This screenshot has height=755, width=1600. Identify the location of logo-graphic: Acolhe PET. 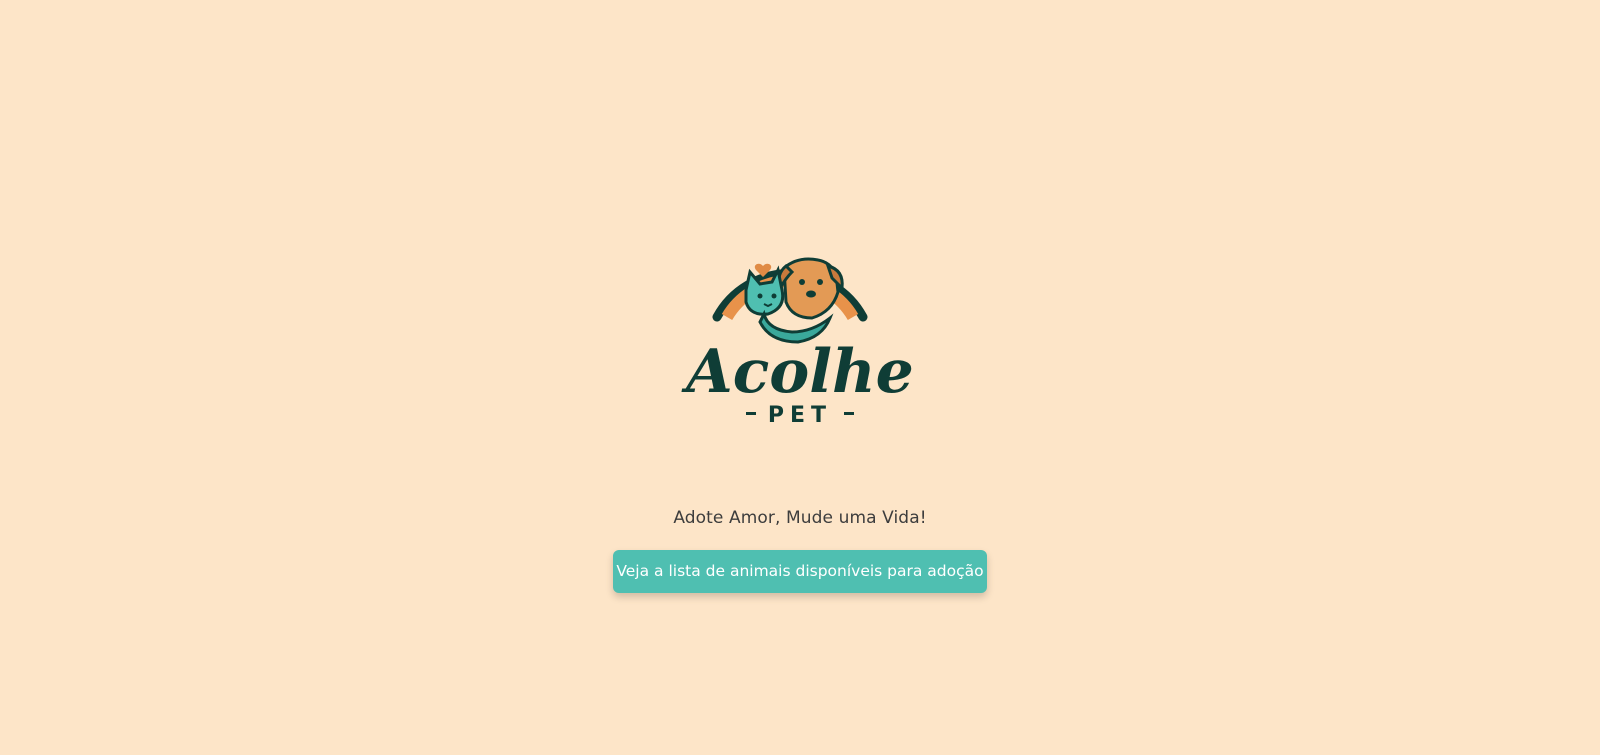
(797, 342).